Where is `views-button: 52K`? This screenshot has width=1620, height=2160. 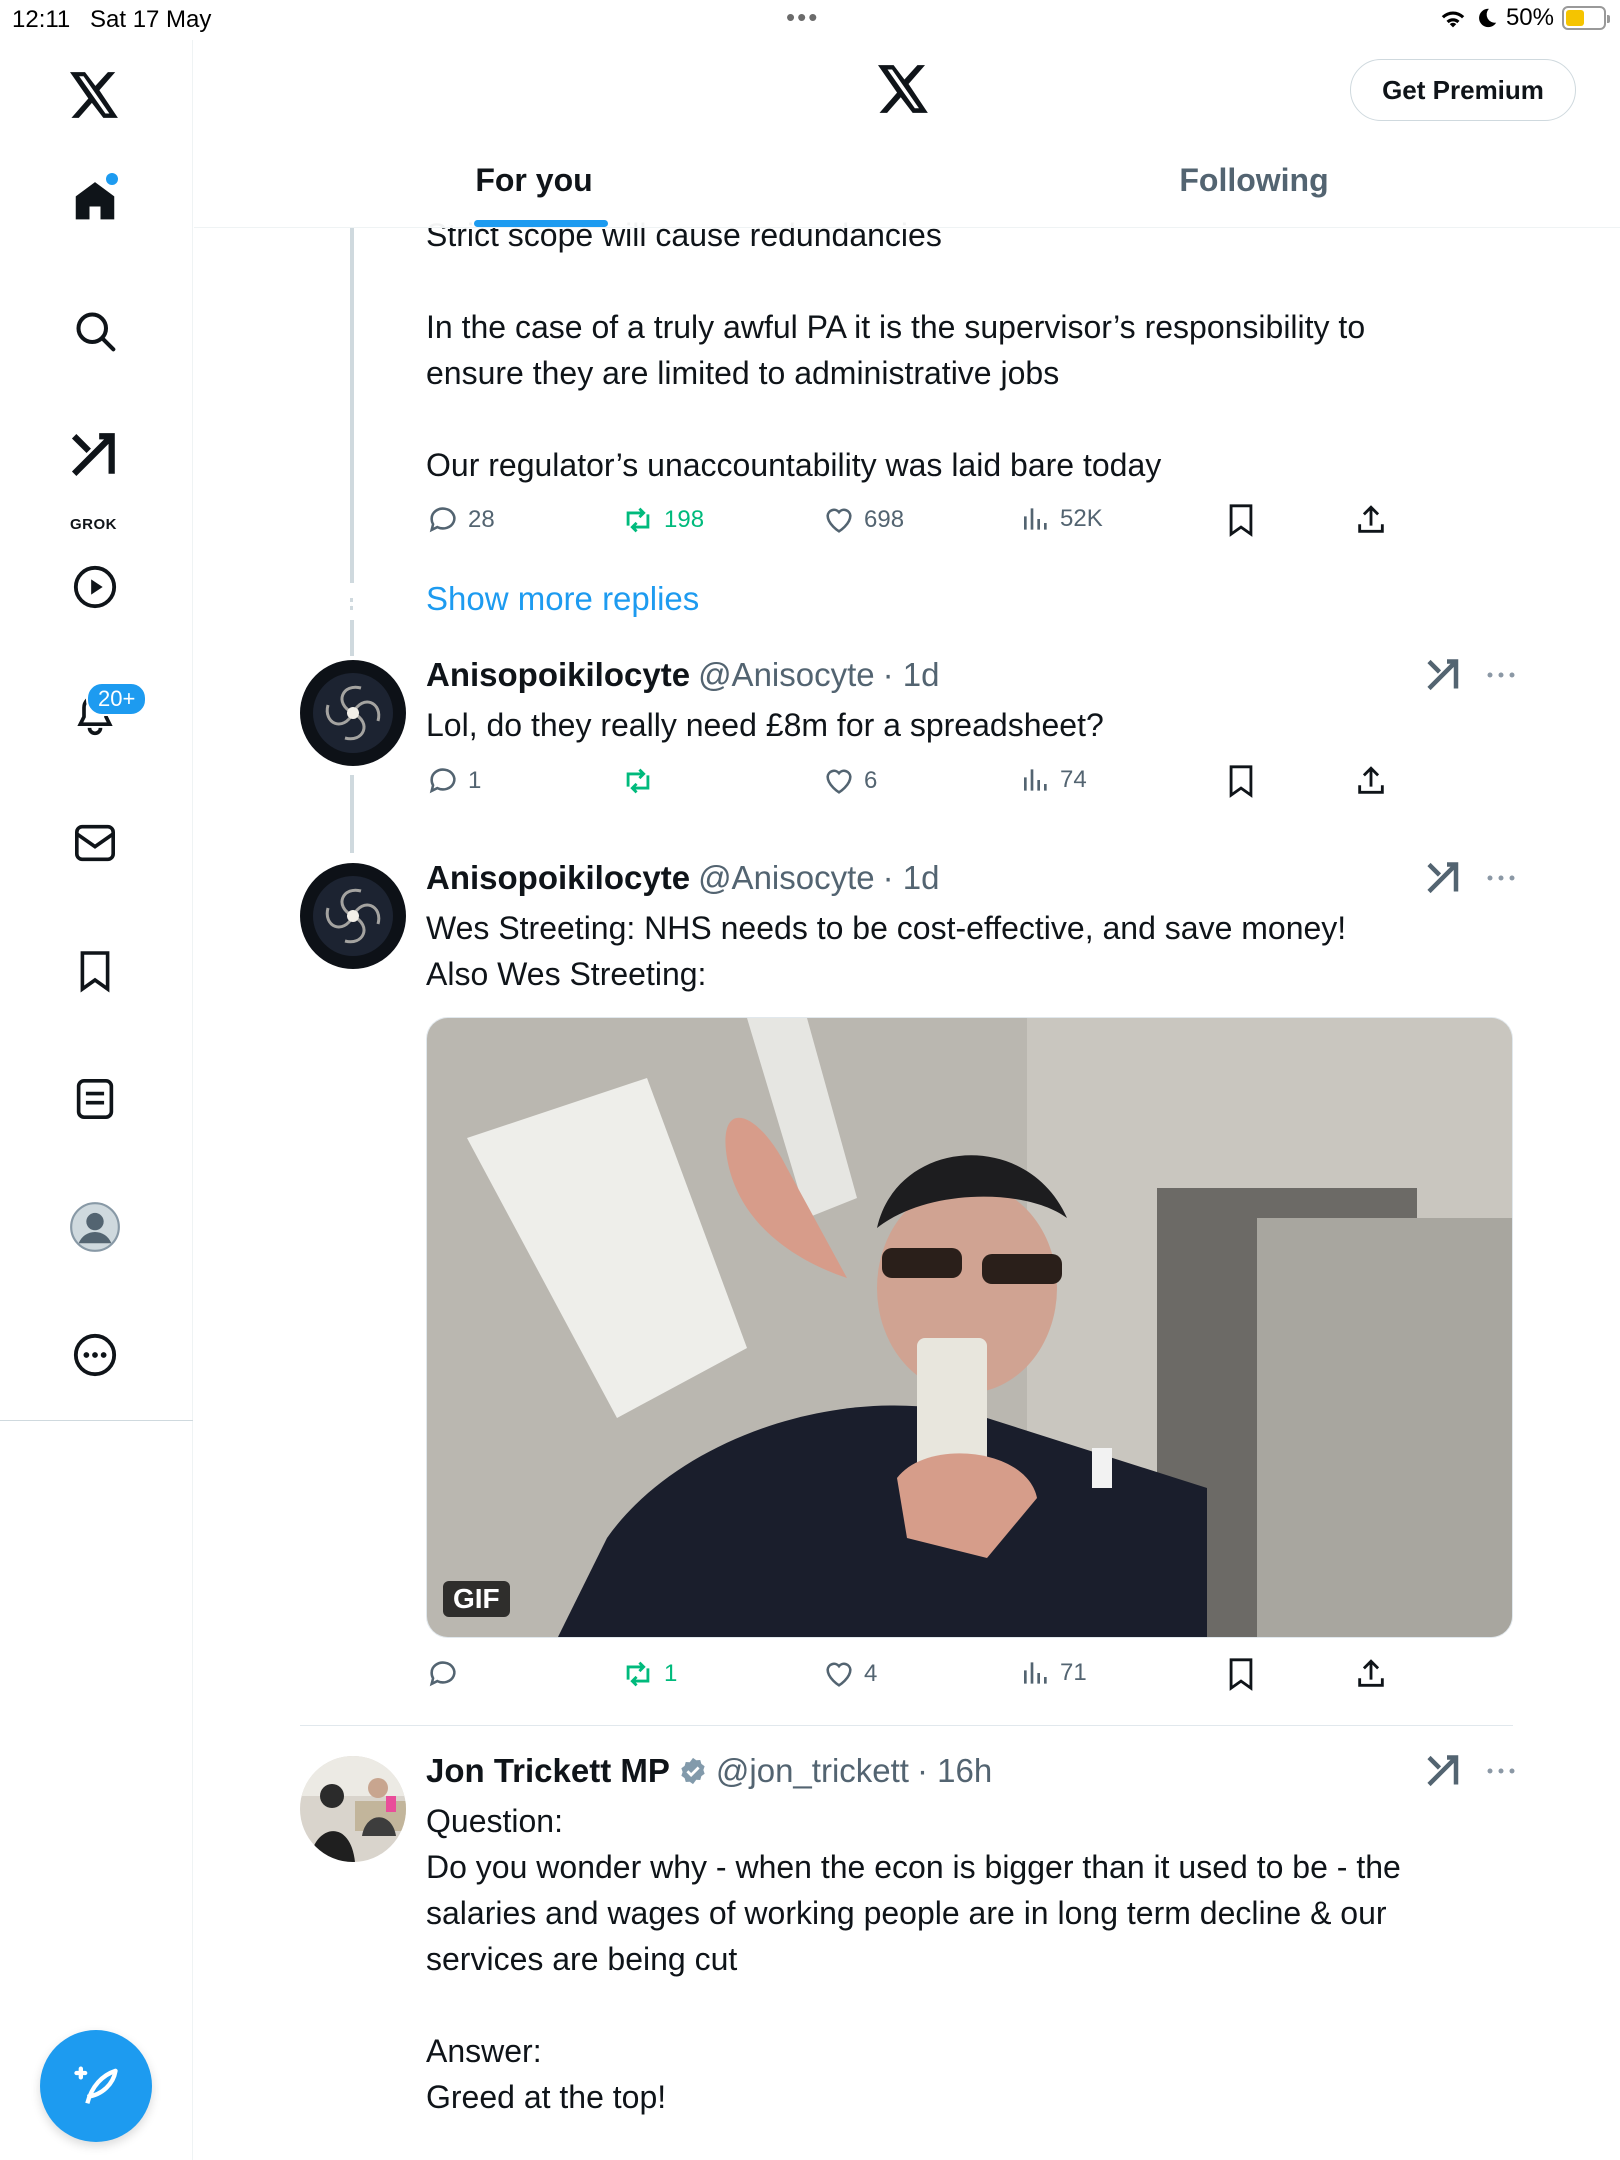 views-button: 52K is located at coordinates (1061, 519).